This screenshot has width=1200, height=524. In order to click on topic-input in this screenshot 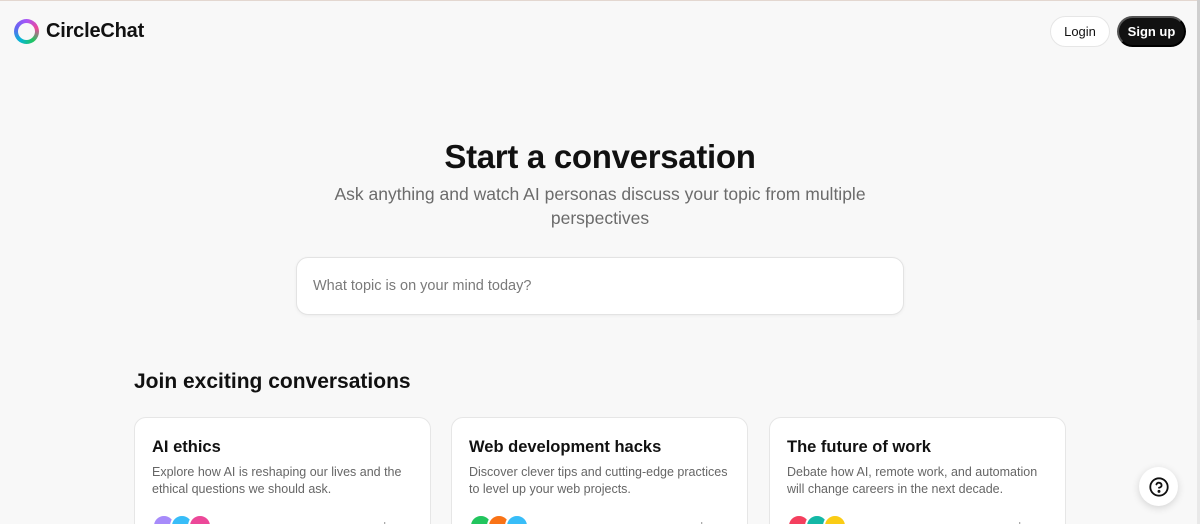, I will do `click(598, 286)`.